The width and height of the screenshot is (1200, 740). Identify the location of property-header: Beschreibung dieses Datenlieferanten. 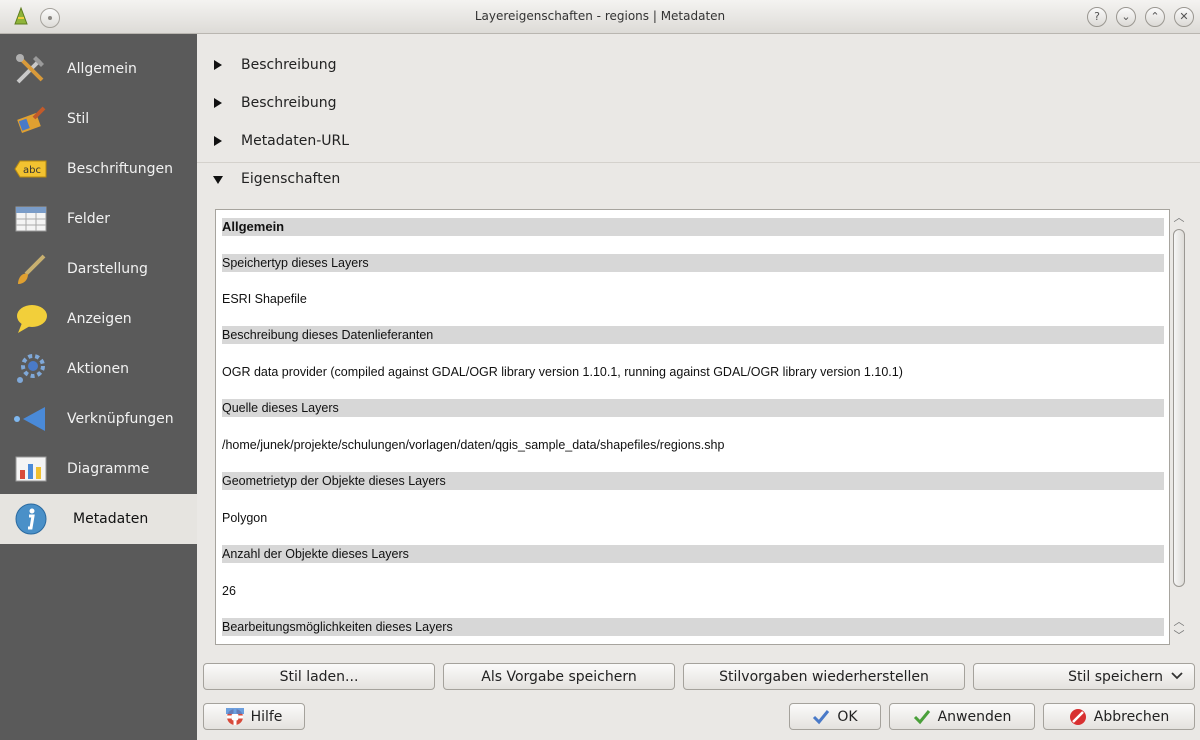
(693, 335).